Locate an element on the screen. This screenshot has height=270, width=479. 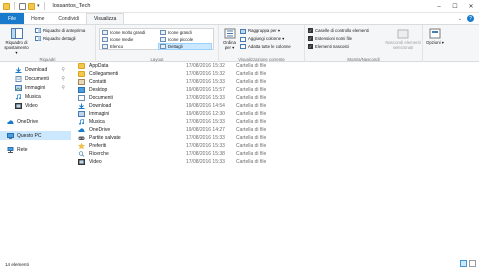
layout-extra-large-icons: Icone molto grandi is located at coordinates (123, 32).